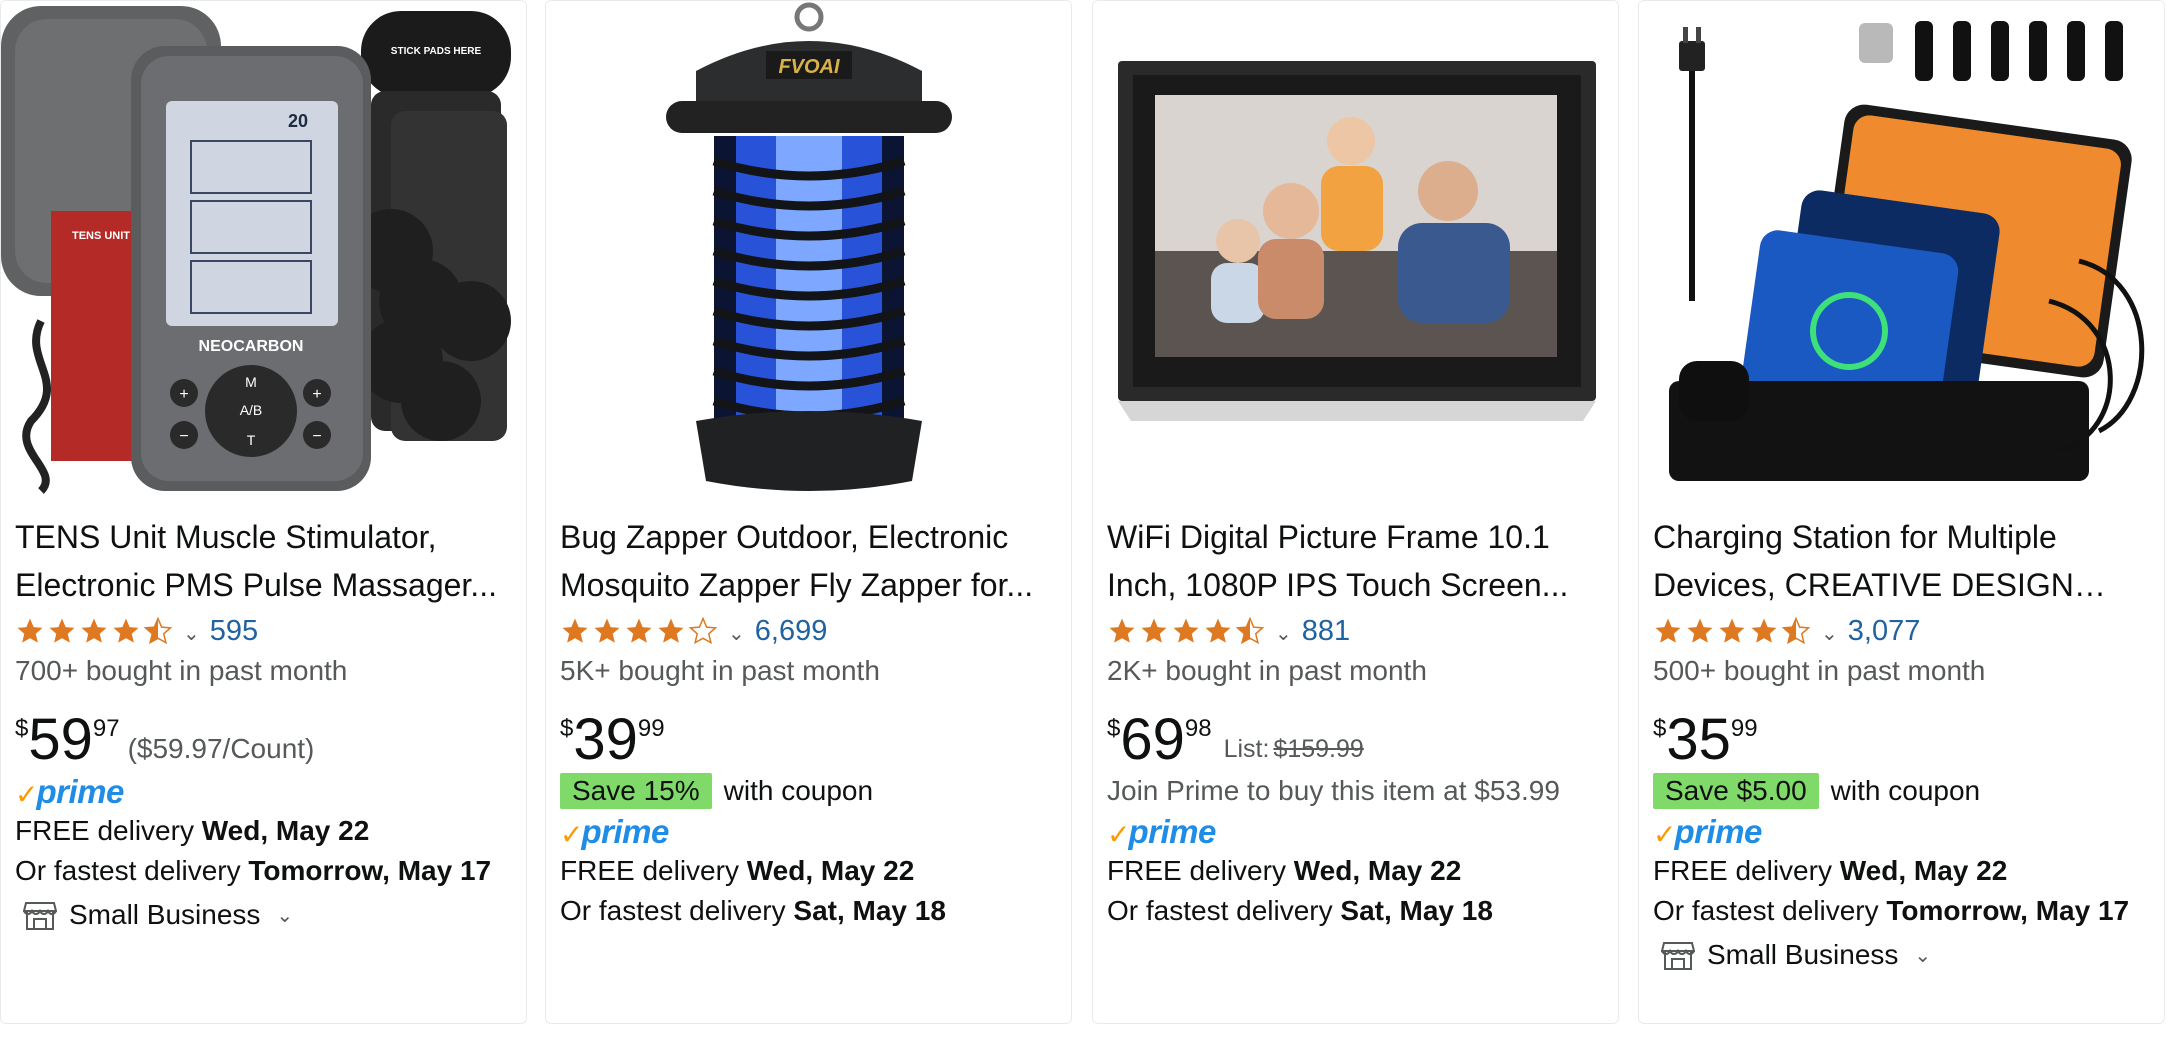 The width and height of the screenshot is (2170, 1046). I want to click on price: $ 35 99, so click(1902, 740).